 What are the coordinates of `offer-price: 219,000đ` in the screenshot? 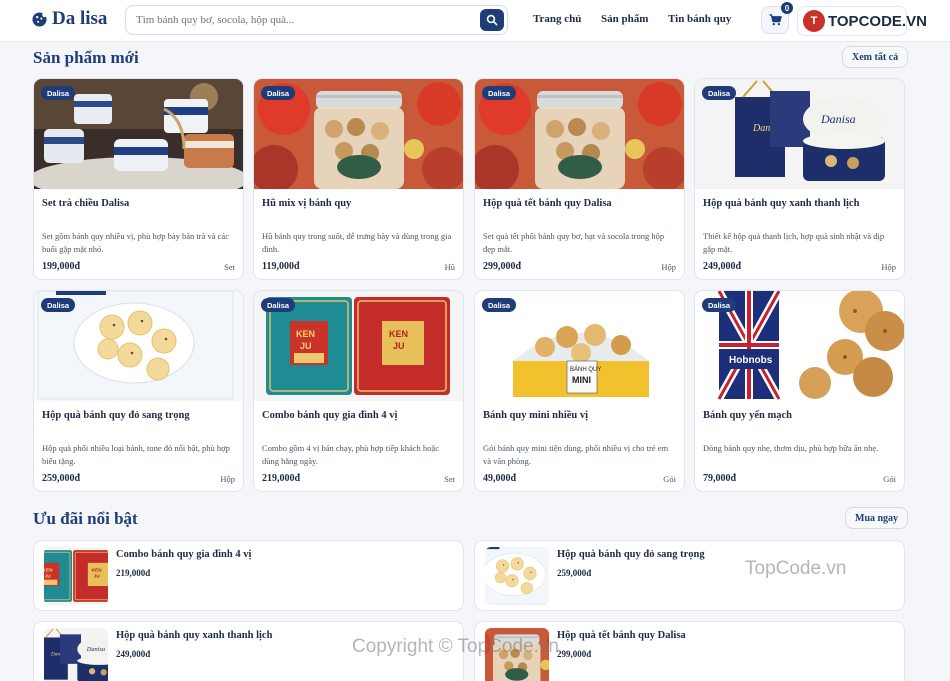 It's located at (133, 573).